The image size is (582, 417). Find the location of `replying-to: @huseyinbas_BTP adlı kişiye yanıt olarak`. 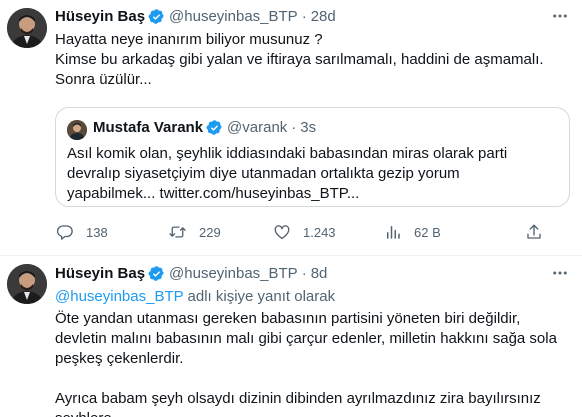

replying-to: @huseyinbas_BTP adlı kişiye yanıt olarak is located at coordinates (195, 297).